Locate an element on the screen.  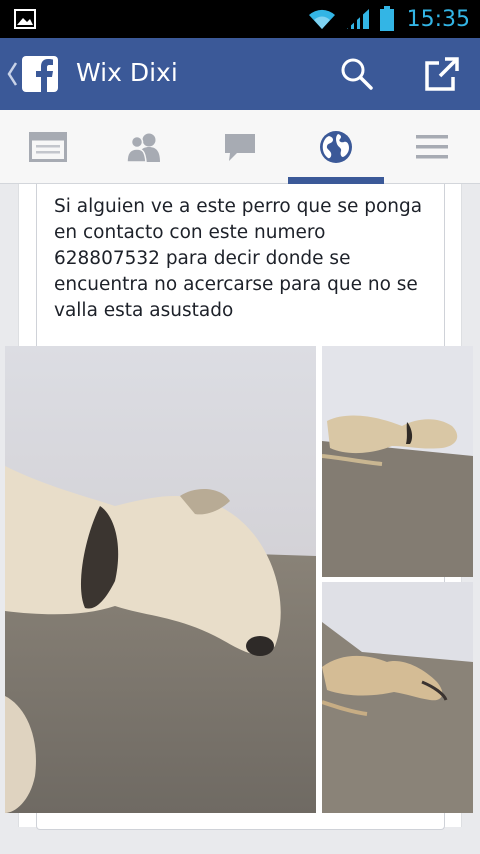
post-text-line: Si alguien ve a este perro que se ponga is located at coordinates (238, 206).